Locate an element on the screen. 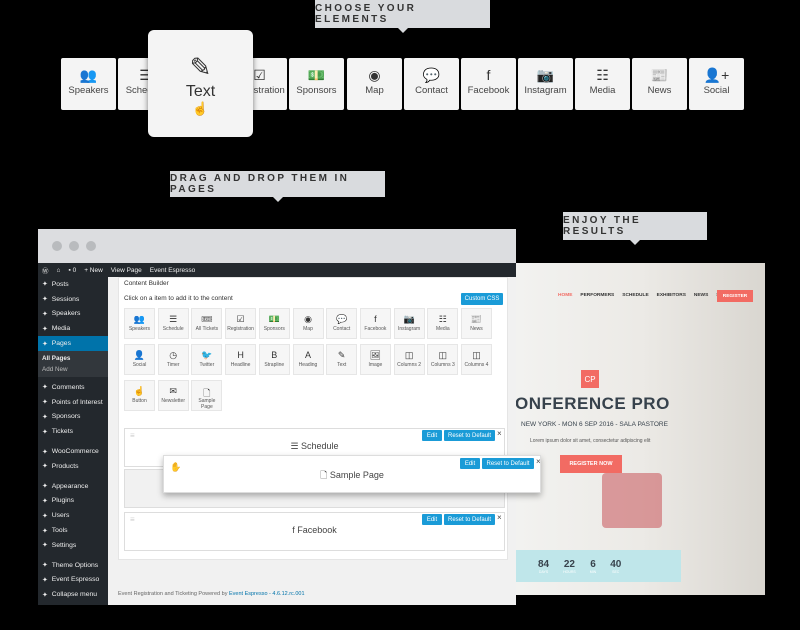  builder-tile-strapline: B Strapline is located at coordinates (274, 359).